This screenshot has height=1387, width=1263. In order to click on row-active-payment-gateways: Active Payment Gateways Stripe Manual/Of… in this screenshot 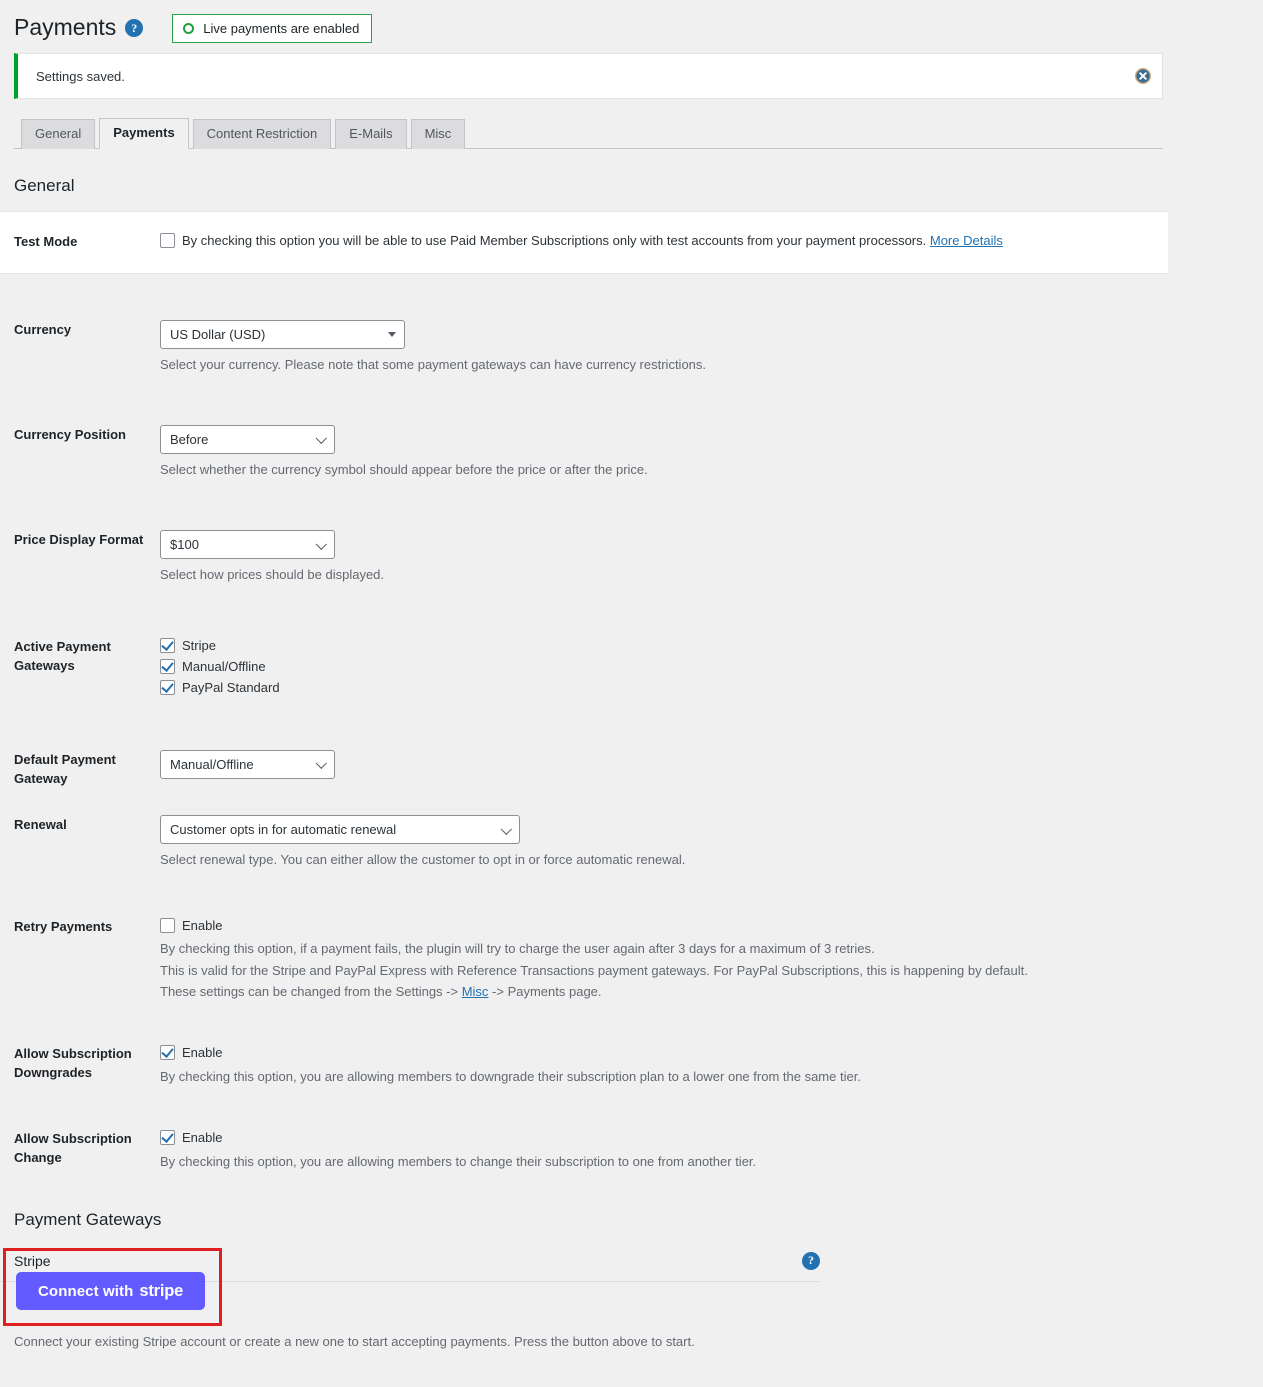, I will do `click(584, 642)`.